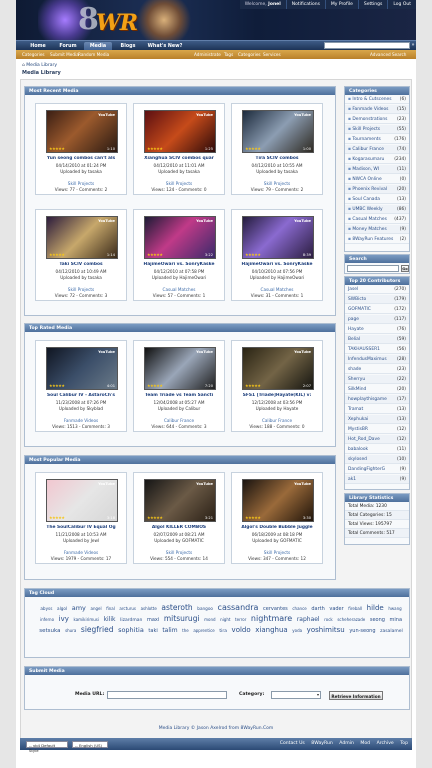  Describe the element at coordinates (396, 620) in the screenshot. I see `tag-link: mina` at that location.